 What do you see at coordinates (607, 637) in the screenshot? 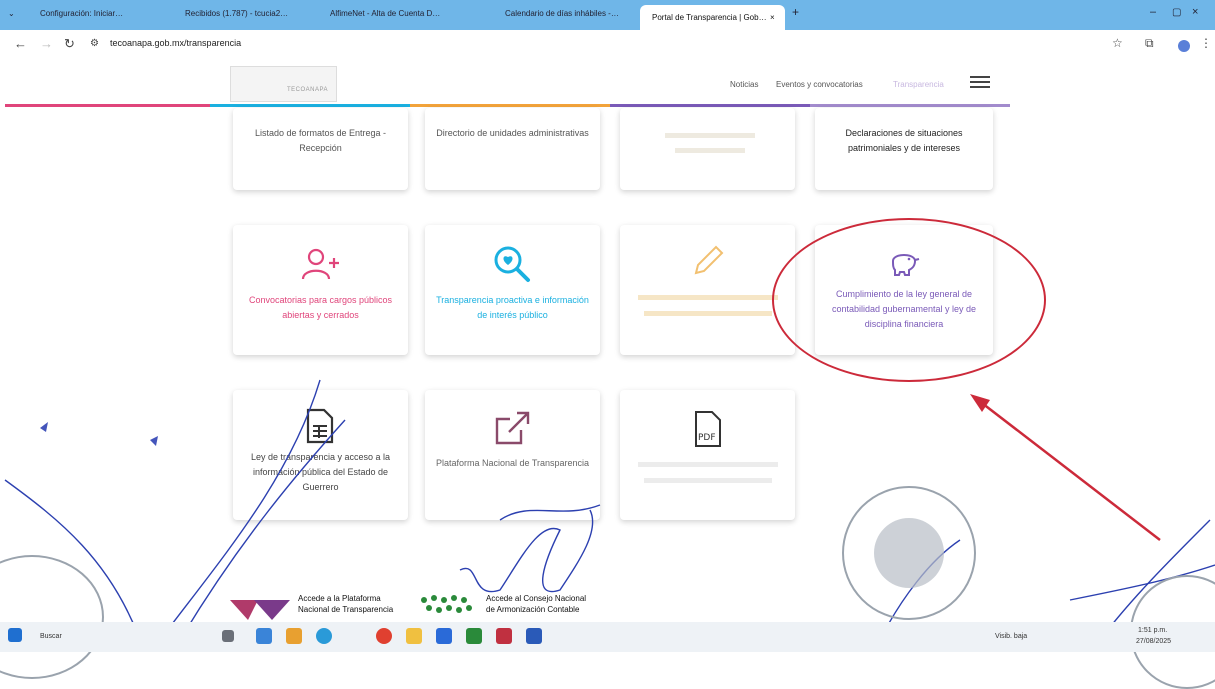
I see `windows-taskbar` at bounding box center [607, 637].